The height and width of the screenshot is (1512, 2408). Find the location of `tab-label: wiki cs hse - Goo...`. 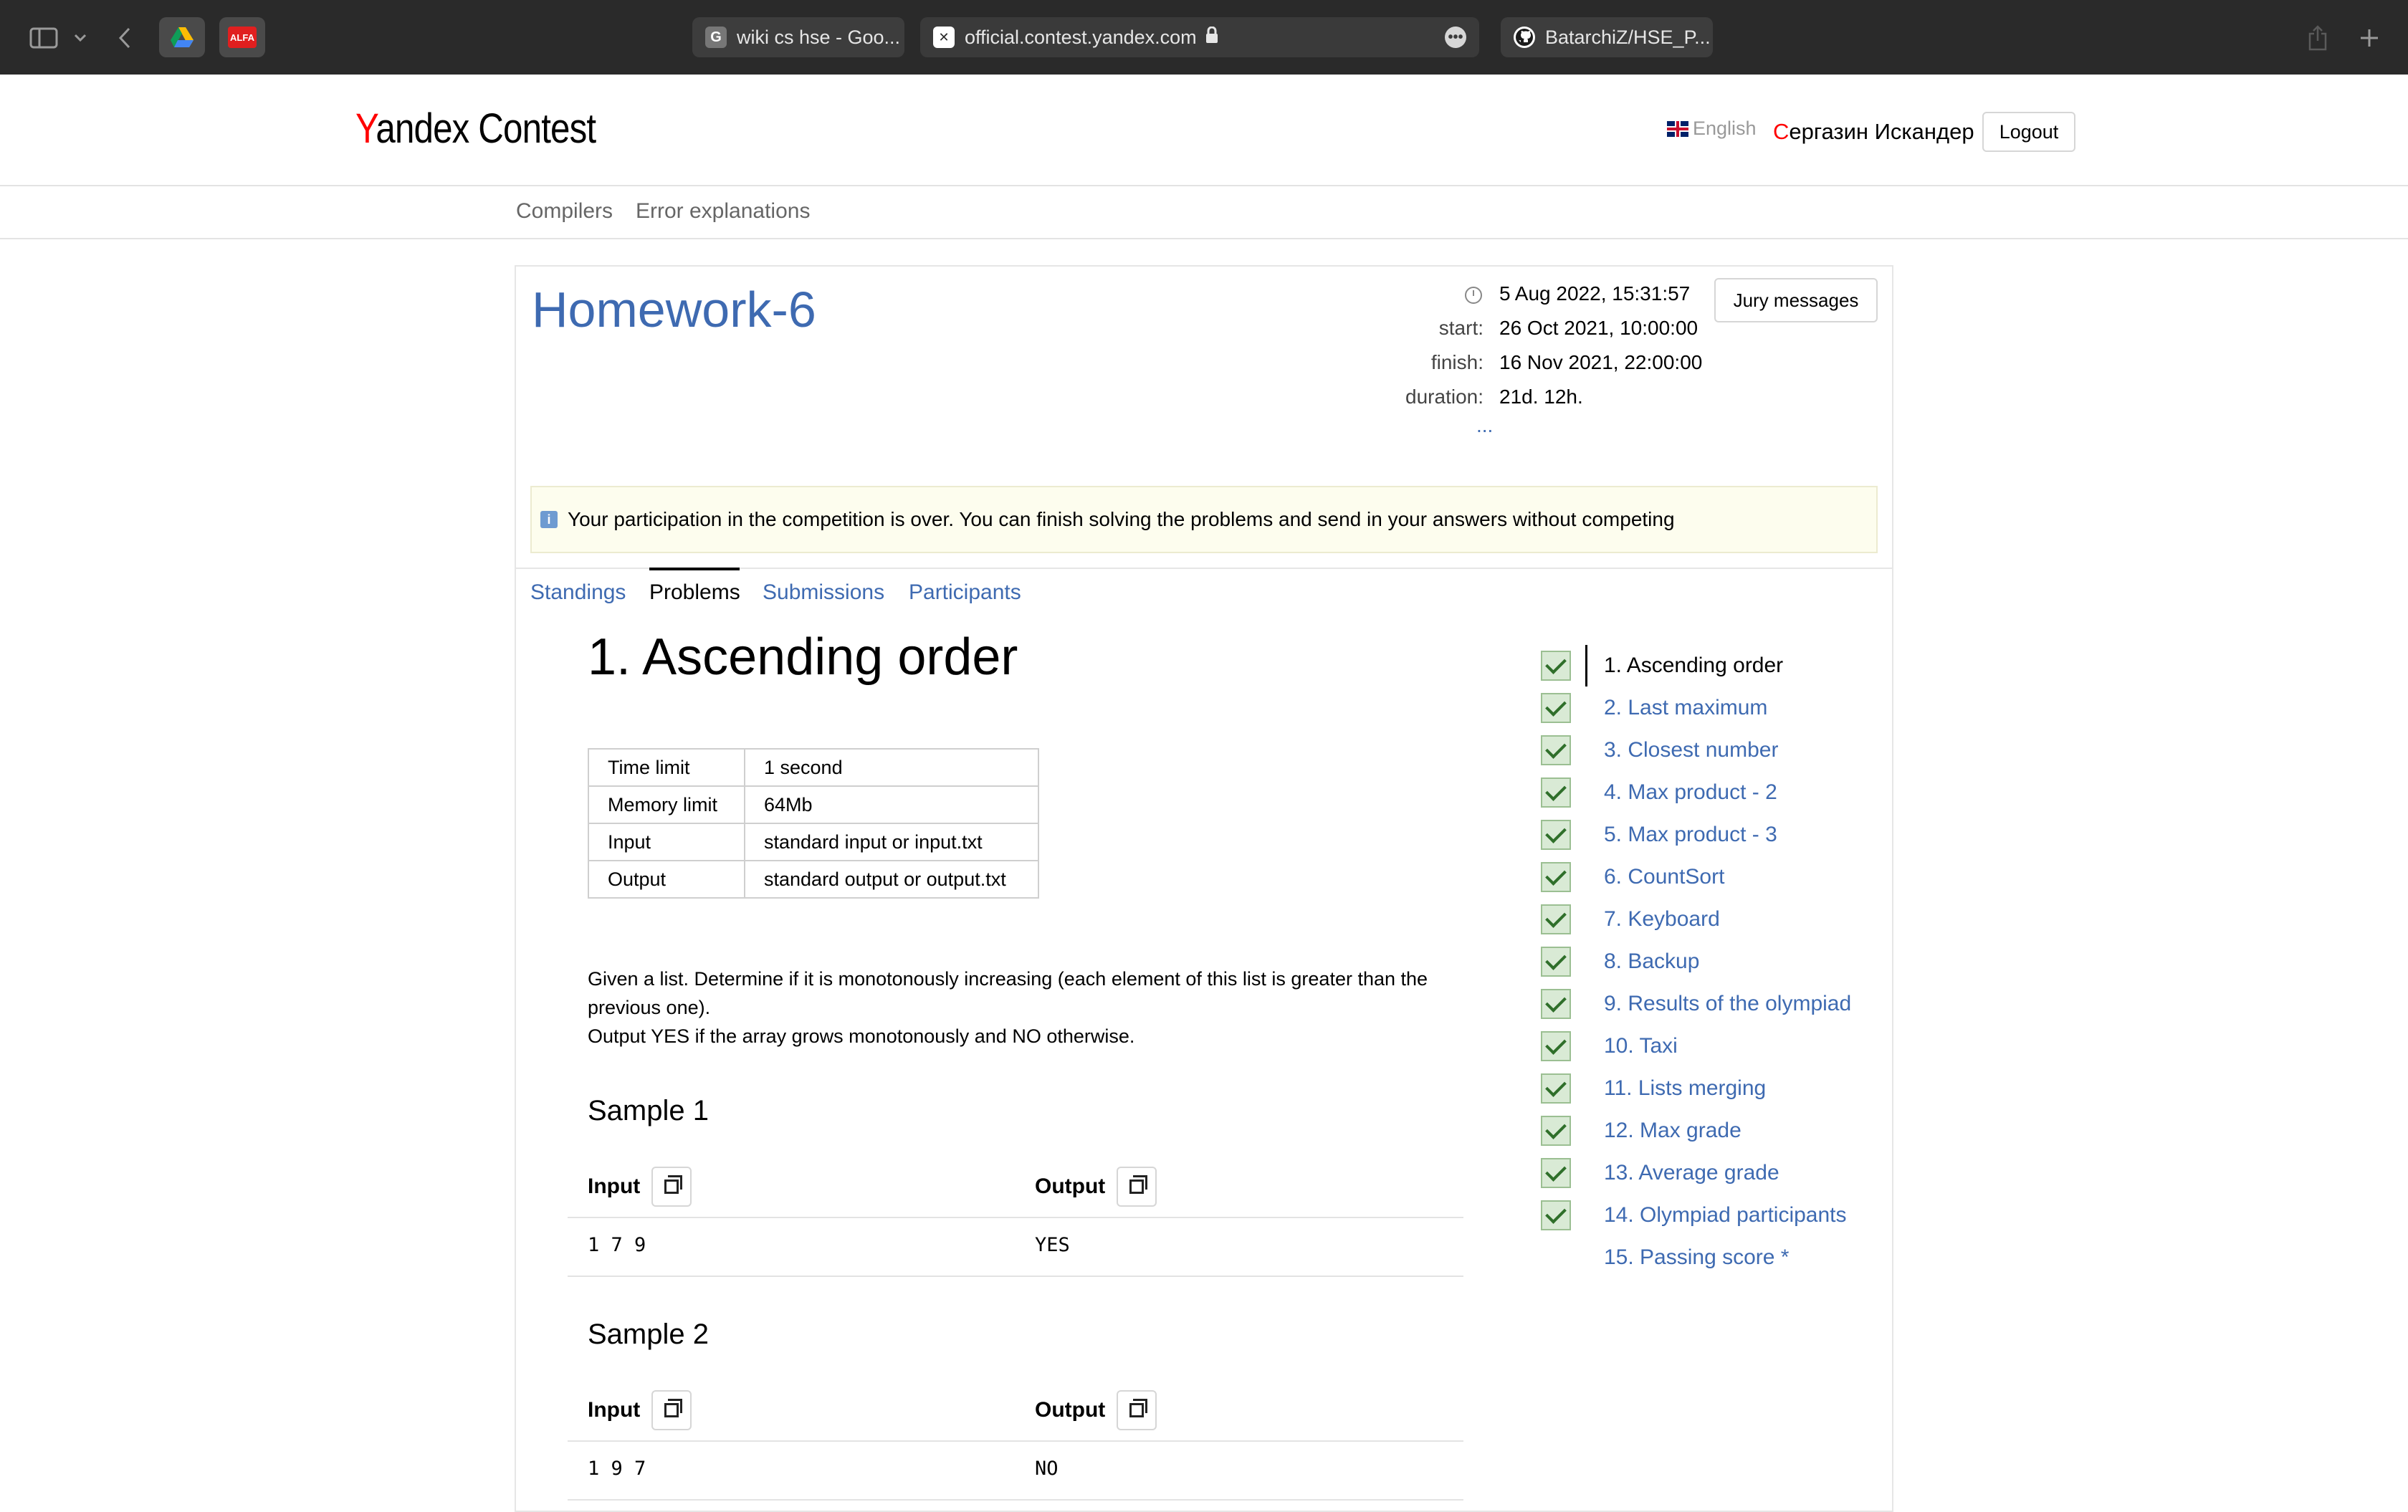

tab-label: wiki cs hse - Goo... is located at coordinates (819, 37).